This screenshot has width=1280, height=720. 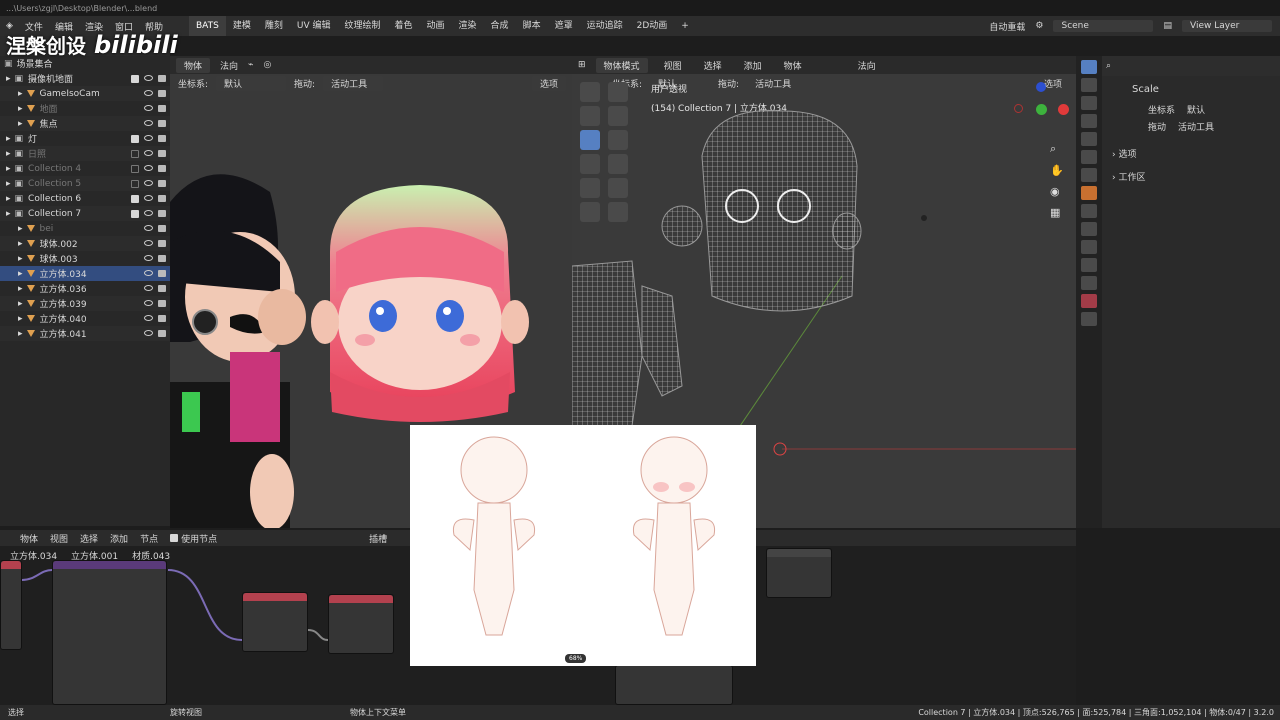 What do you see at coordinates (85, 93) in the screenshot?
I see `outliner-row: ▸ GameIsoCam` at bounding box center [85, 93].